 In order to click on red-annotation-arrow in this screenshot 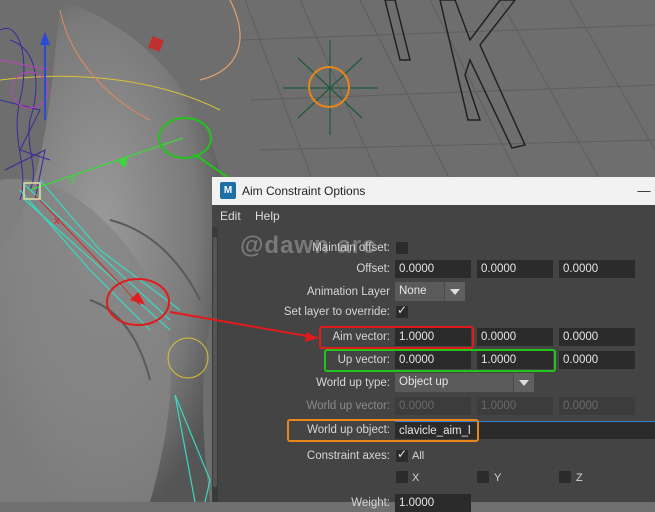, I will do `click(244, 325)`.